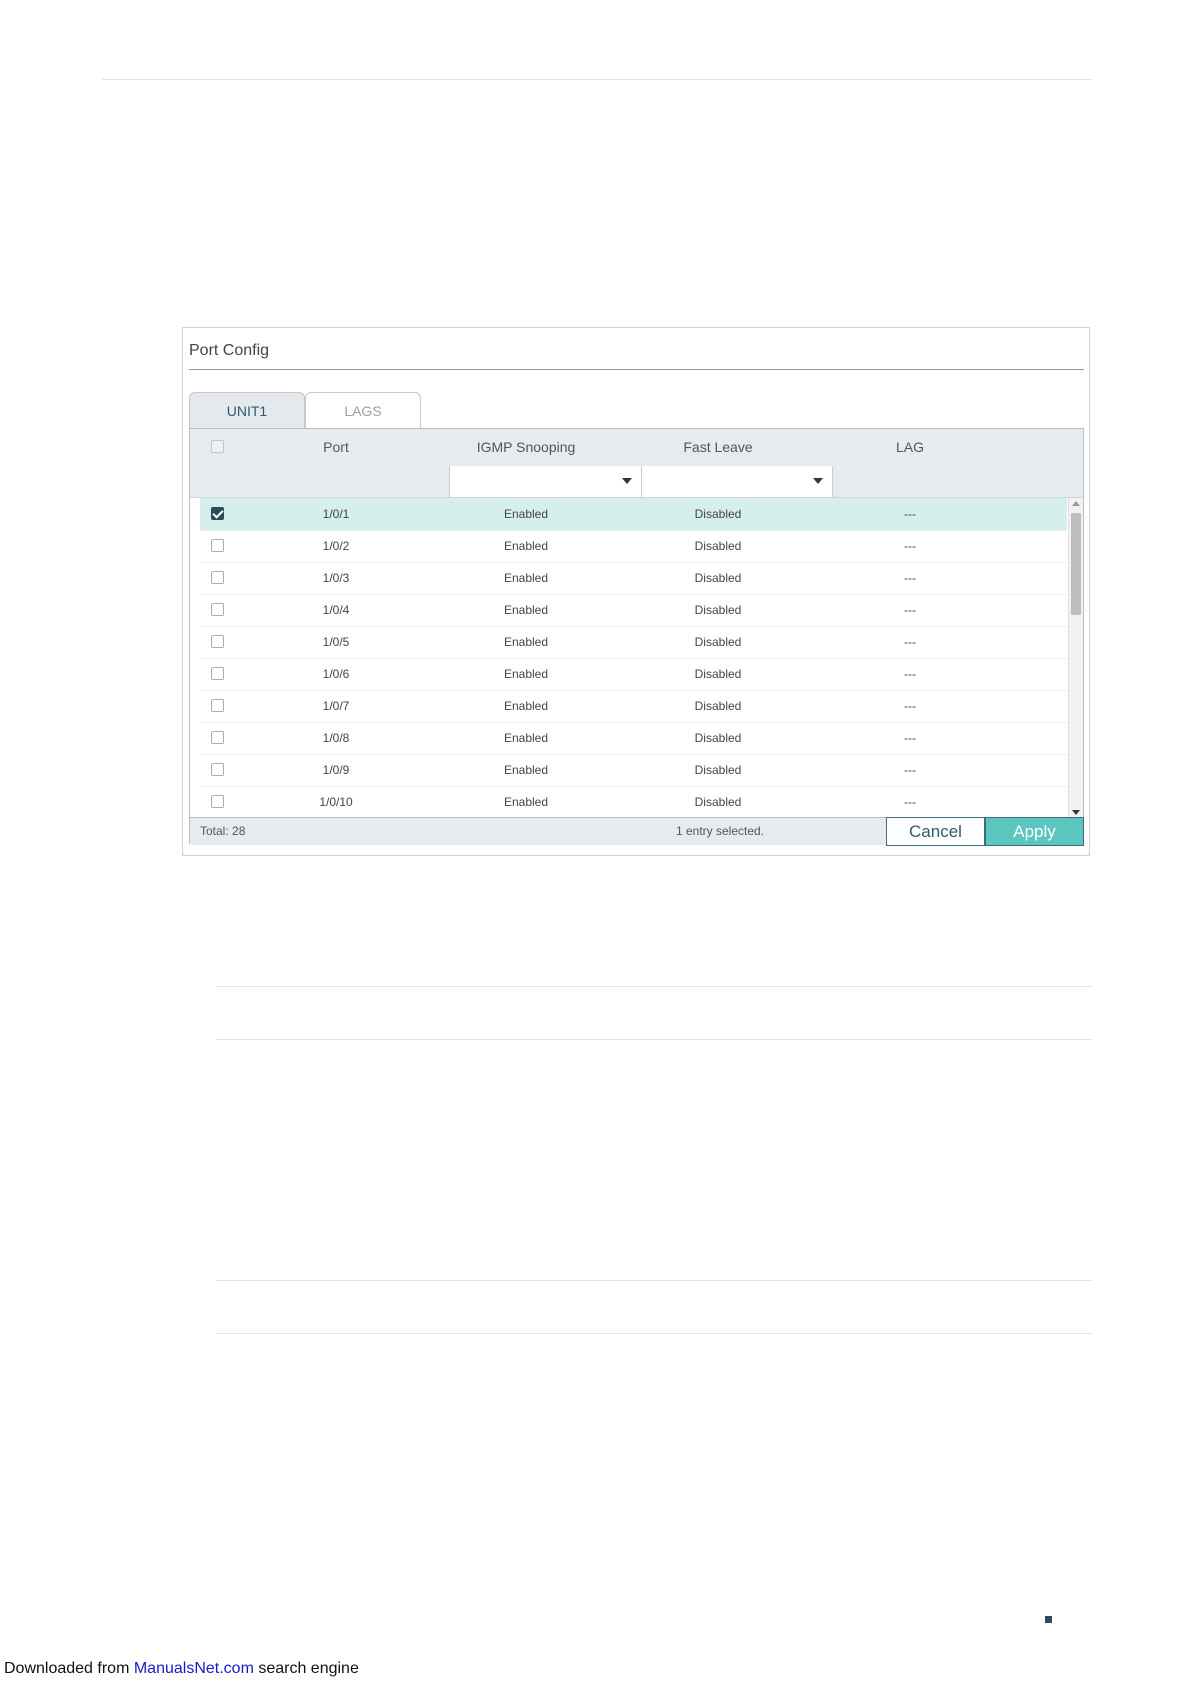 This screenshot has width=1191, height=1684. Describe the element at coordinates (336, 610) in the screenshot. I see `cell-port: 1/0/4` at that location.